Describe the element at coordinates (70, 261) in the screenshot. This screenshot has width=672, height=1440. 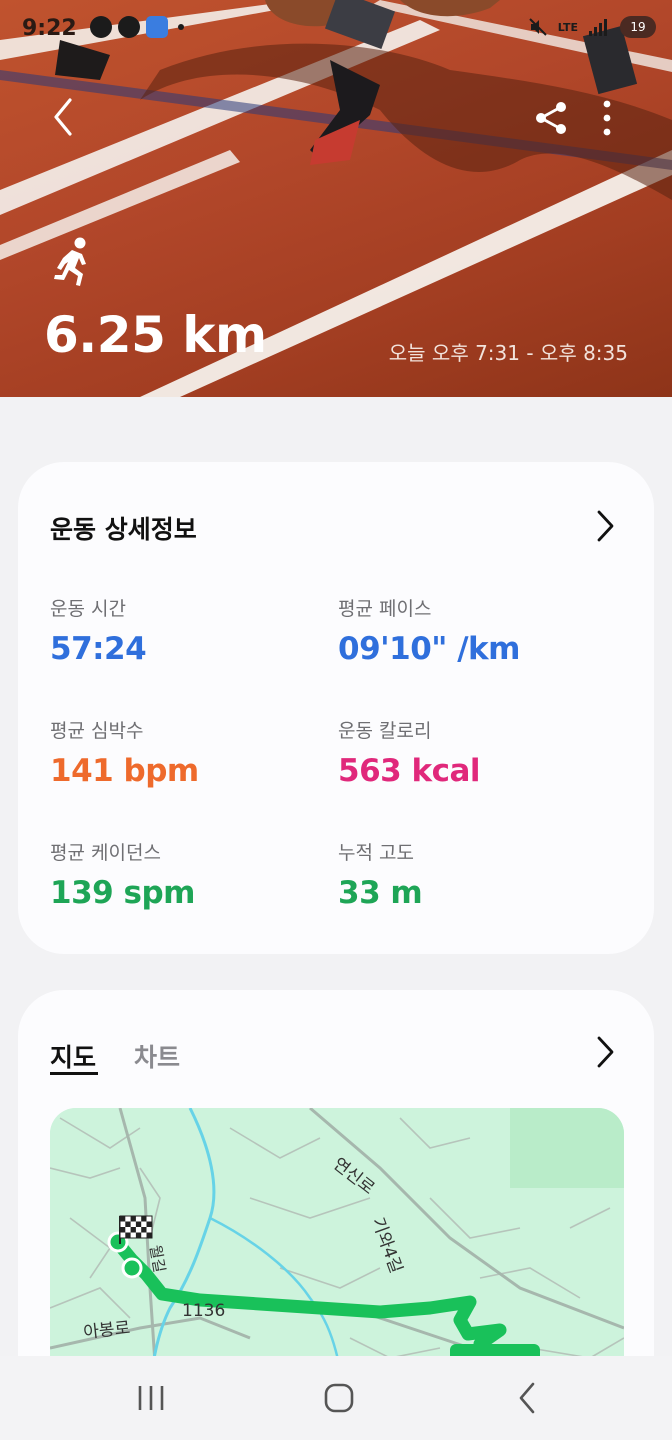
I see `running-icon` at that location.